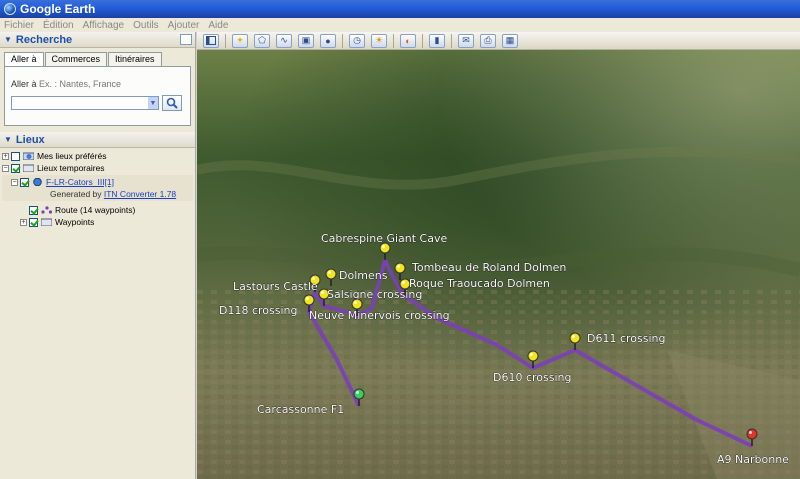  I want to click on clock-icon: ◷, so click(357, 40).